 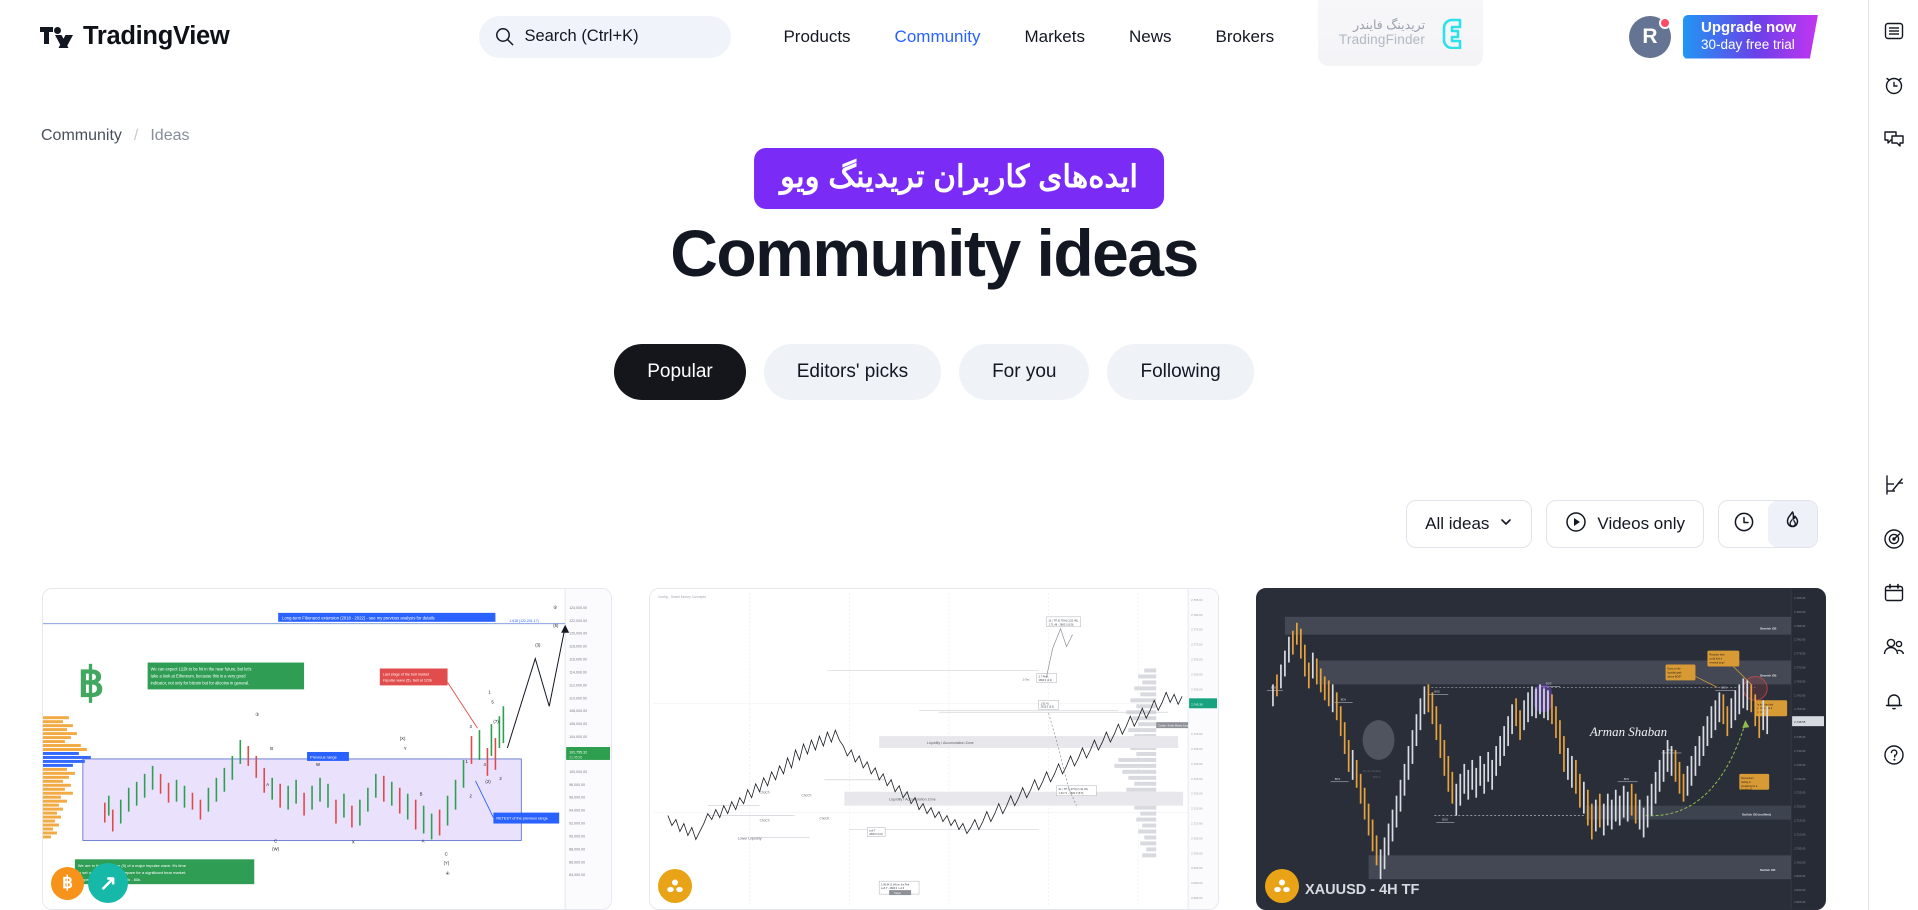 What do you see at coordinates (1792, 524) in the screenshot?
I see `sort-popular-button` at bounding box center [1792, 524].